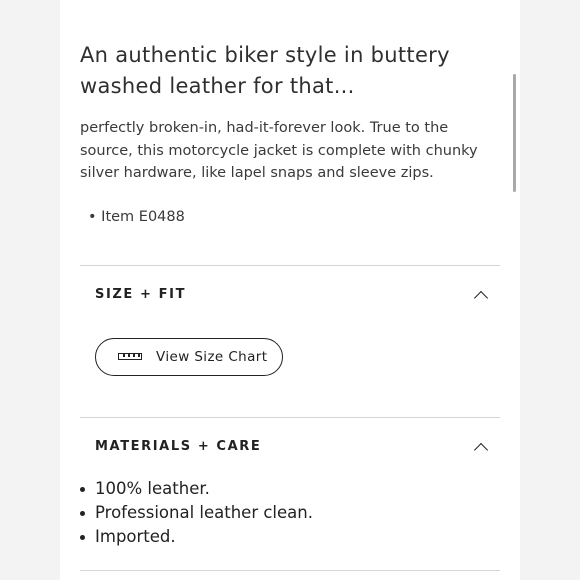 Image resolution: width=580 pixels, height=580 pixels. I want to click on list-item: Imported., so click(196, 537).